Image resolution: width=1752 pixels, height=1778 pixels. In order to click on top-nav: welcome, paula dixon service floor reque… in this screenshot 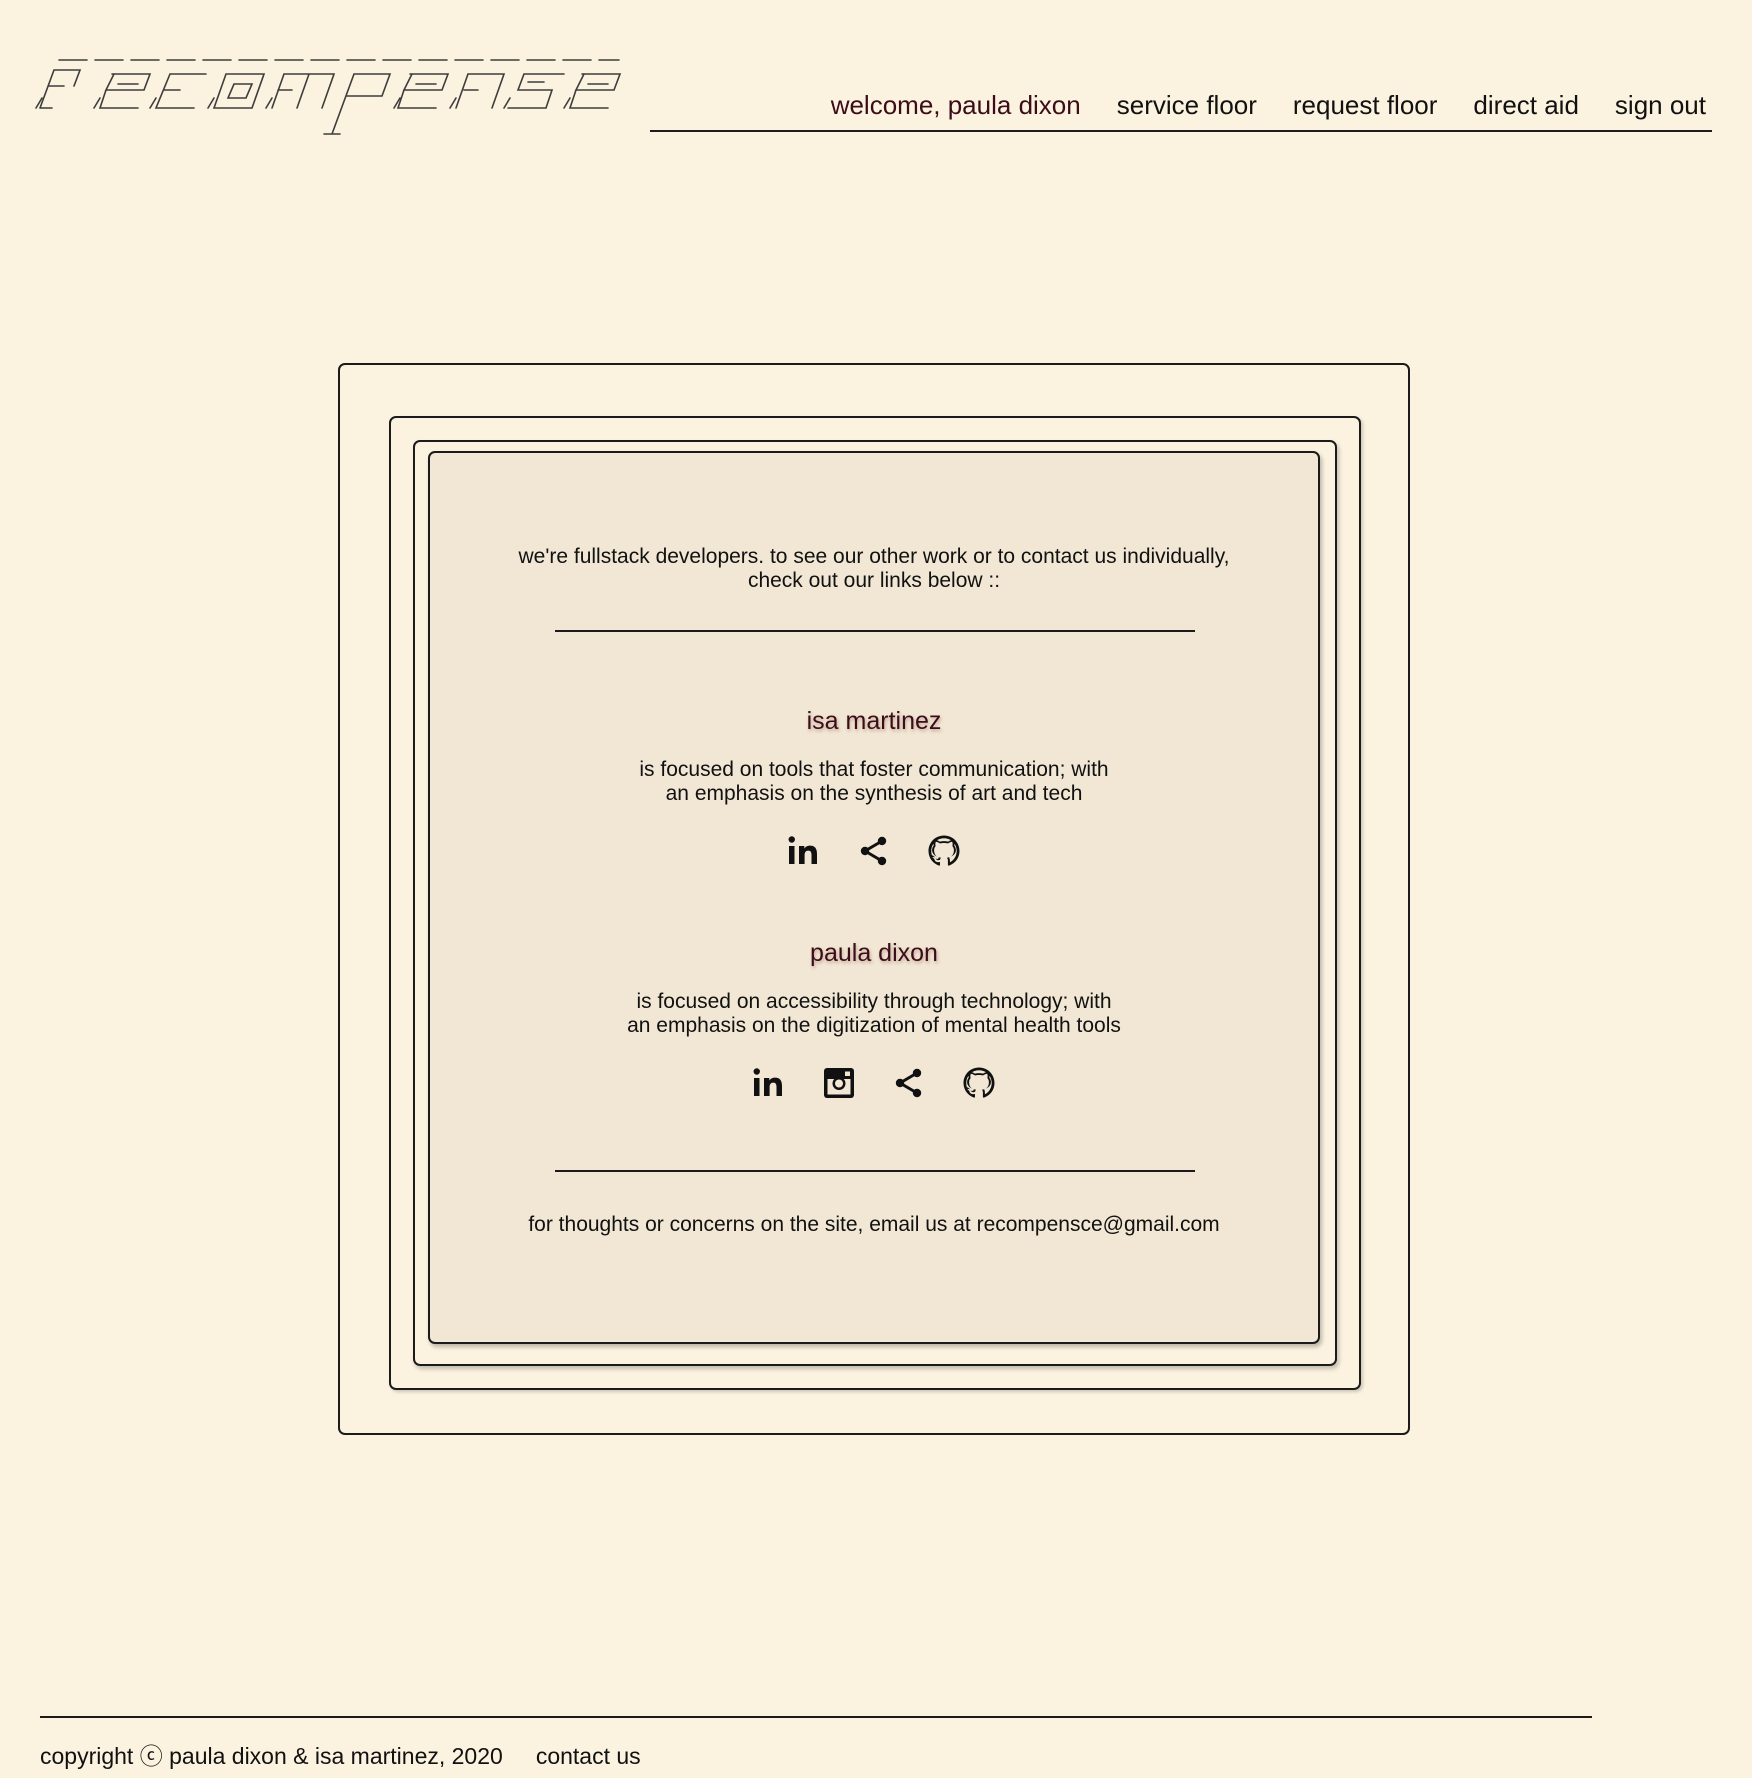, I will do `click(1181, 109)`.